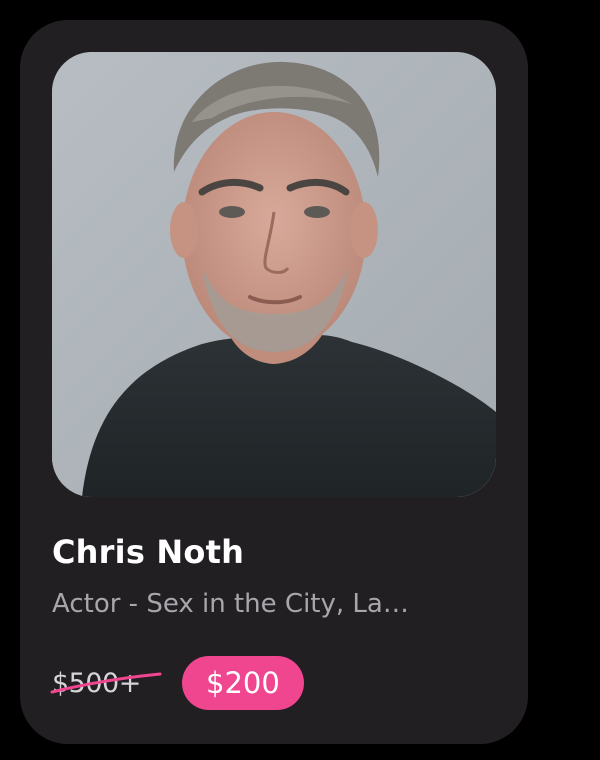 The width and height of the screenshot is (600, 760). What do you see at coordinates (96, 683) in the screenshot?
I see `original-price: $500+` at bounding box center [96, 683].